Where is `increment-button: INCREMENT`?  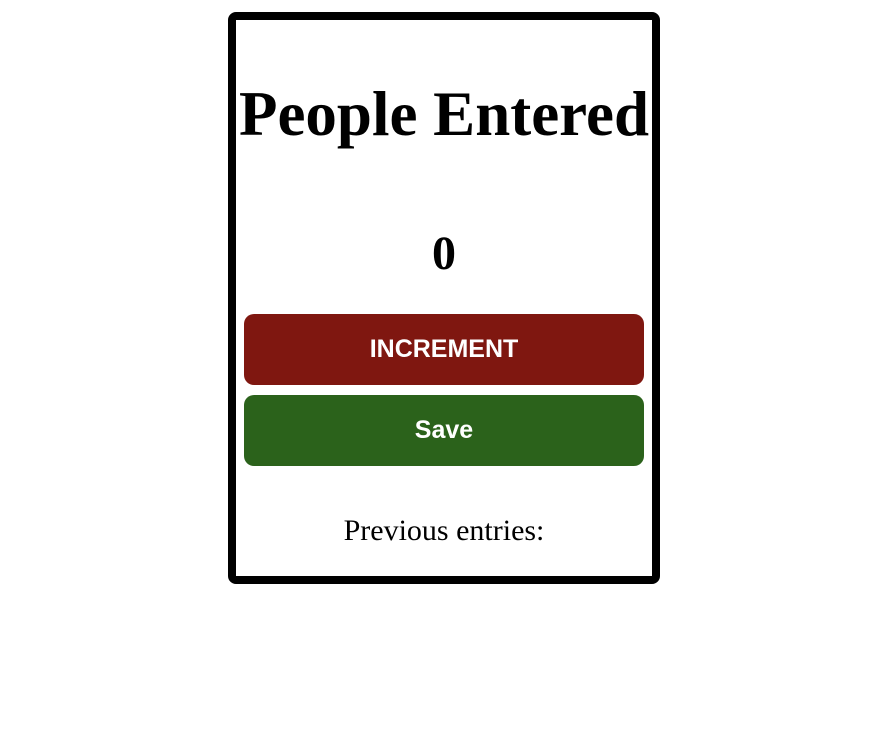
increment-button: INCREMENT is located at coordinates (444, 349).